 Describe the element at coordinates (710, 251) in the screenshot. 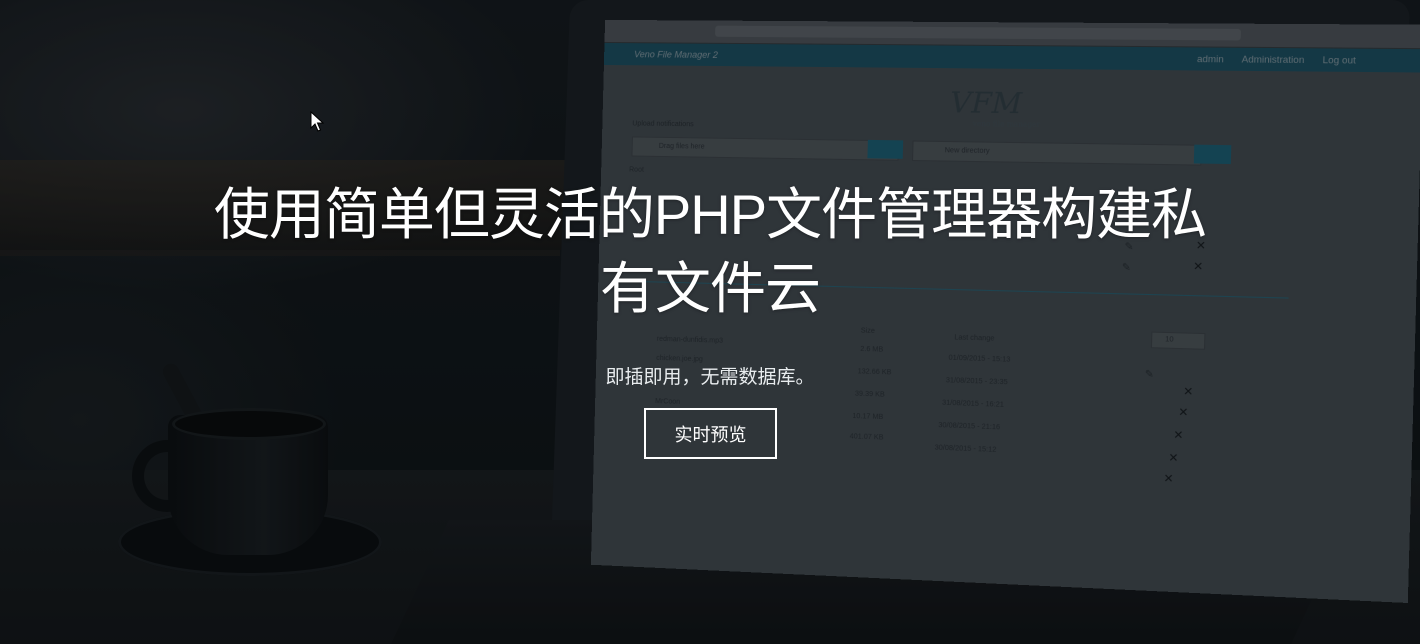

I see `hero-title: 使用简单但灵活的PHP文件管理器构建私有文件云` at that location.